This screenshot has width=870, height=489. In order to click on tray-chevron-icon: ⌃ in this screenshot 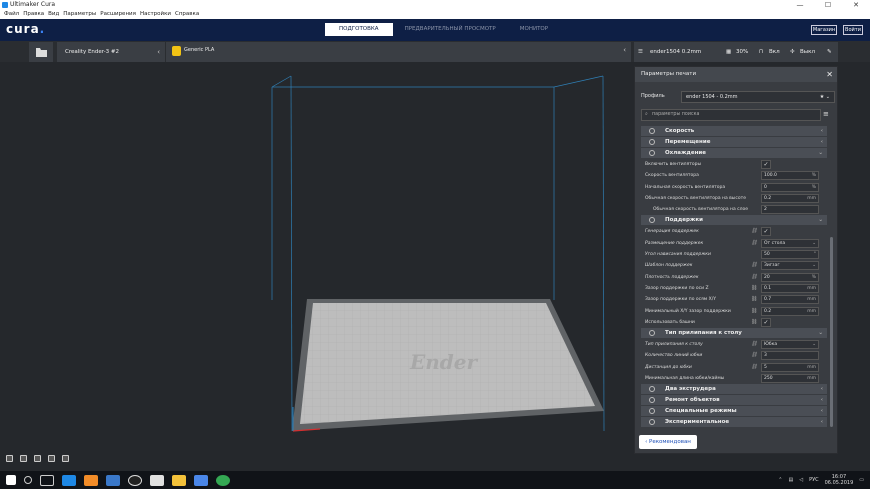, I will do `click(780, 480)`.